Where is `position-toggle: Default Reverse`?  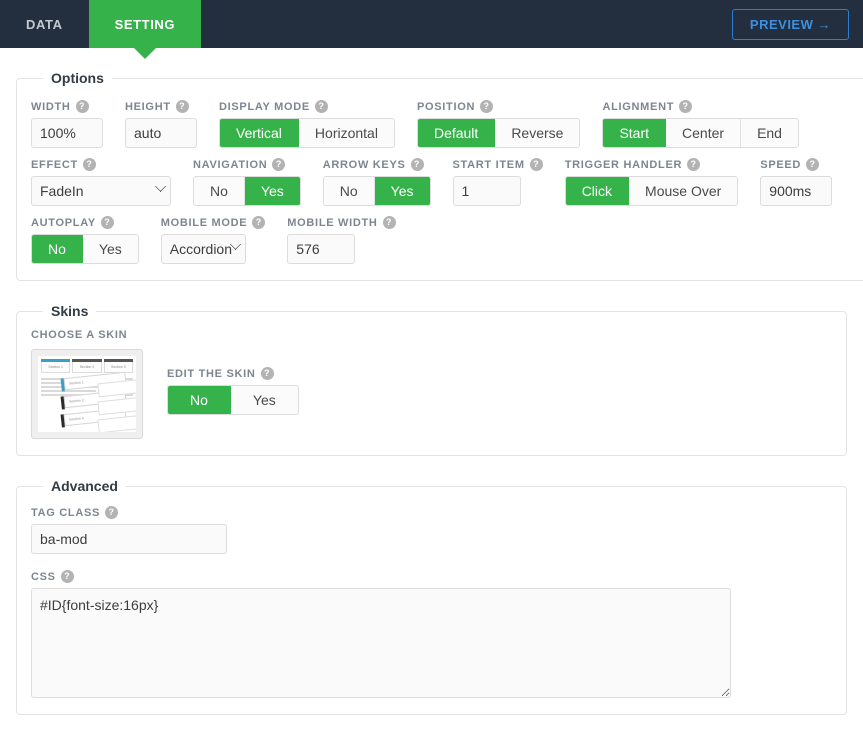 position-toggle: Default Reverse is located at coordinates (498, 133).